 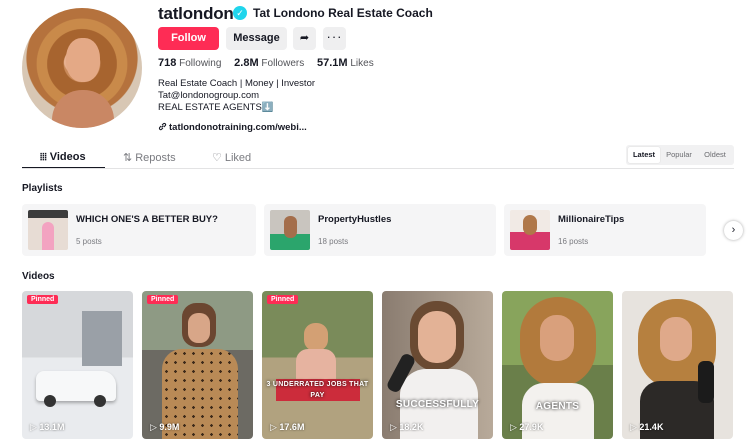 I want to click on share-icon: ➦, so click(x=304, y=38).